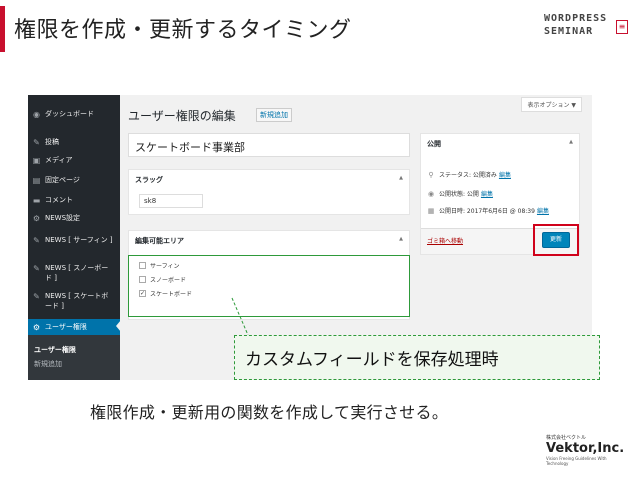  I want to click on slide-caption: 権限作成・更新用の関数を作成して実行させる。, so click(269, 412).